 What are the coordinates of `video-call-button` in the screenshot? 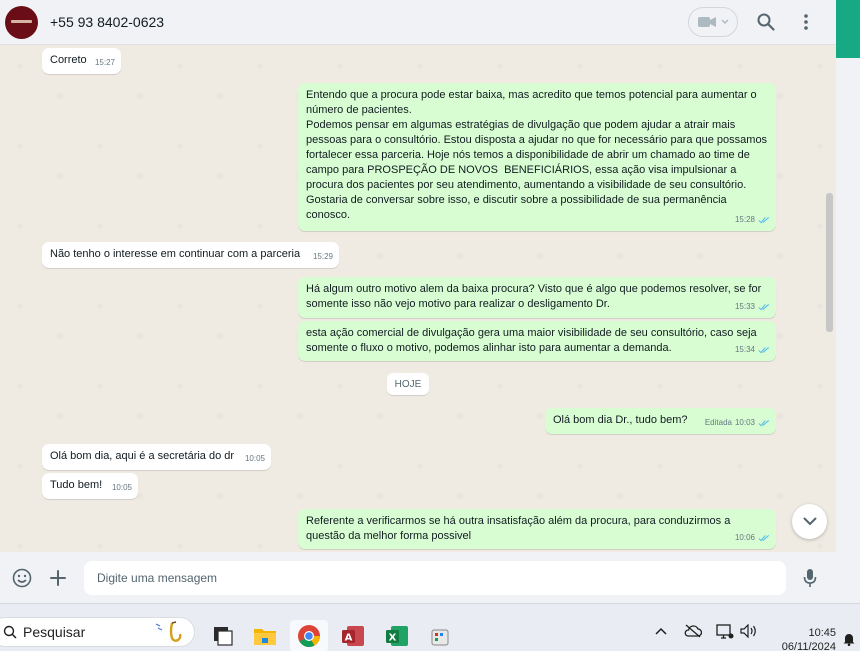 It's located at (713, 22).